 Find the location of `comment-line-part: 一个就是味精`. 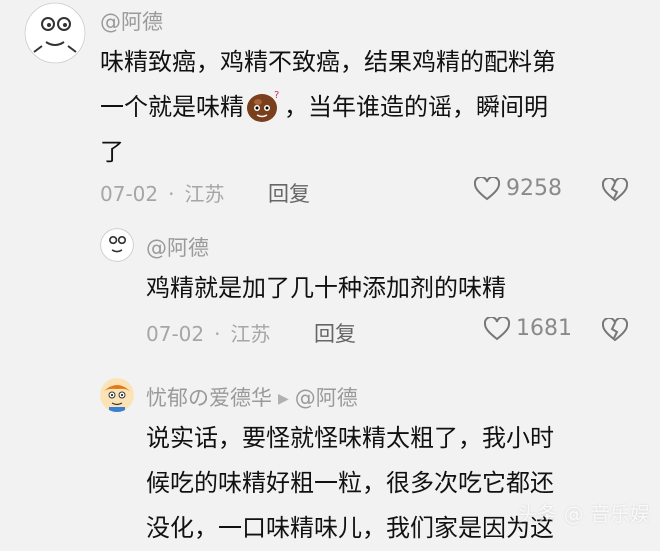

comment-line-part: 一个就是味精 is located at coordinates (172, 107).